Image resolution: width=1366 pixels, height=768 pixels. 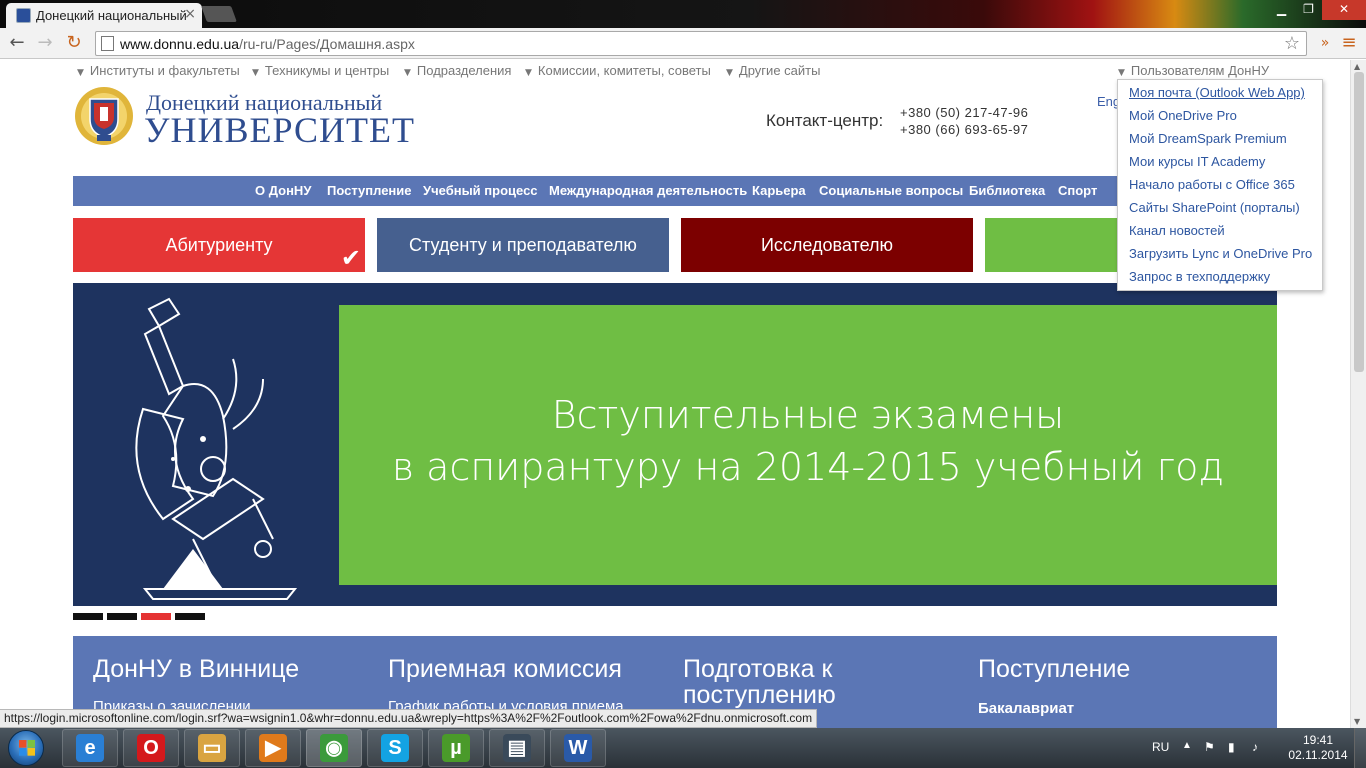 I want to click on page-scrollbar: ▲ ▼, so click(x=1358, y=394).